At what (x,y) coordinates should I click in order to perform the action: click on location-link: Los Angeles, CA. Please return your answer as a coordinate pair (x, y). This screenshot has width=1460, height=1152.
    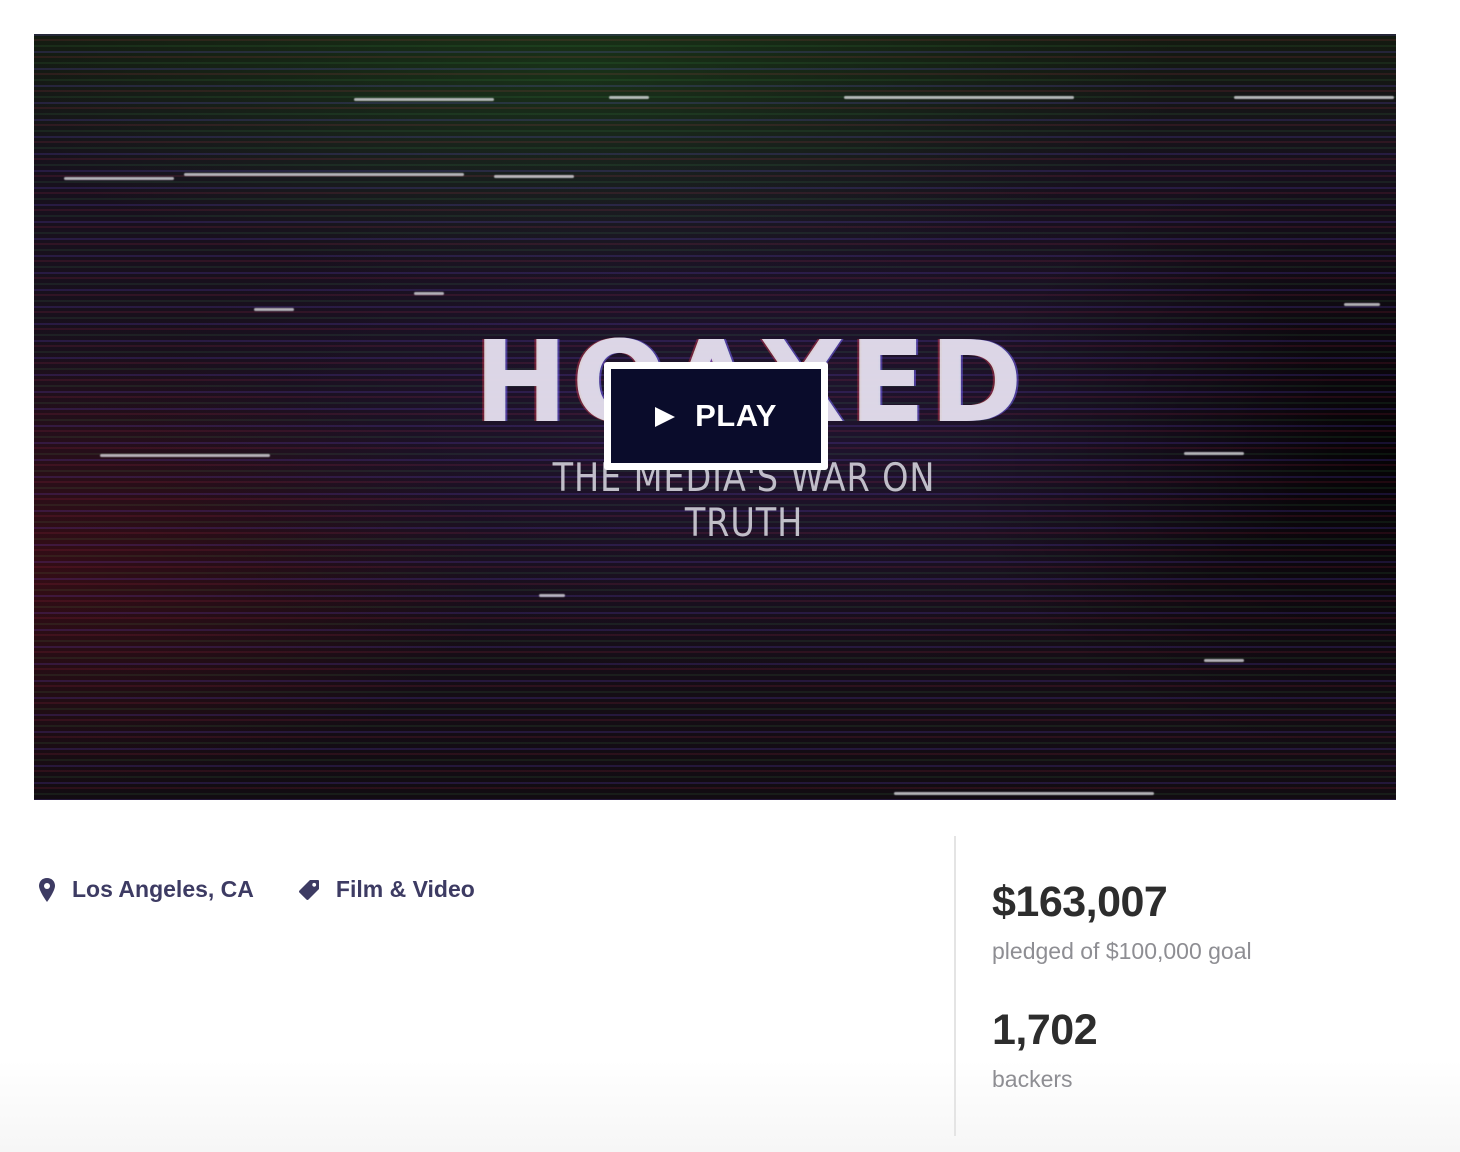
    Looking at the image, I should click on (146, 889).